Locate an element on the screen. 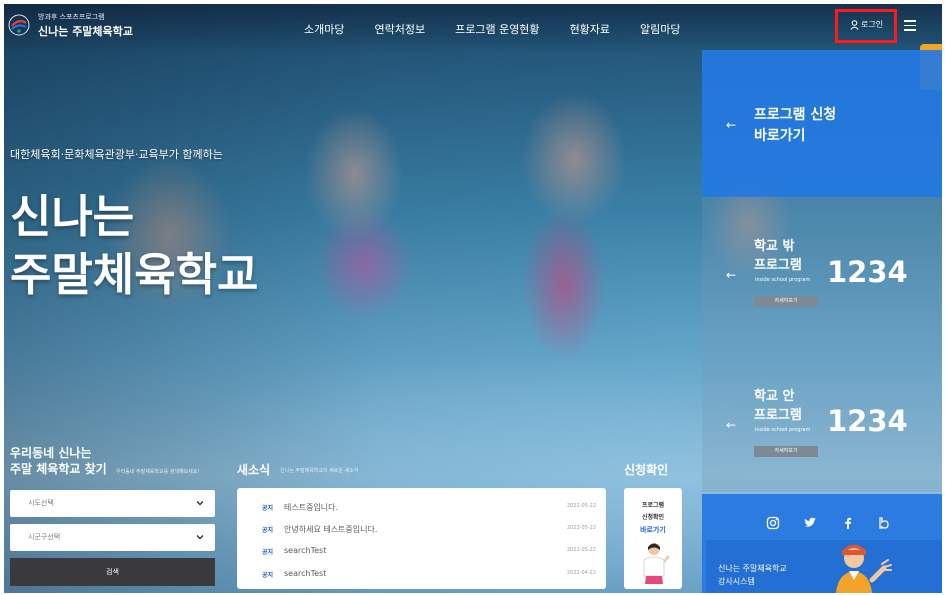  login-label: 로그인 is located at coordinates (872, 24).